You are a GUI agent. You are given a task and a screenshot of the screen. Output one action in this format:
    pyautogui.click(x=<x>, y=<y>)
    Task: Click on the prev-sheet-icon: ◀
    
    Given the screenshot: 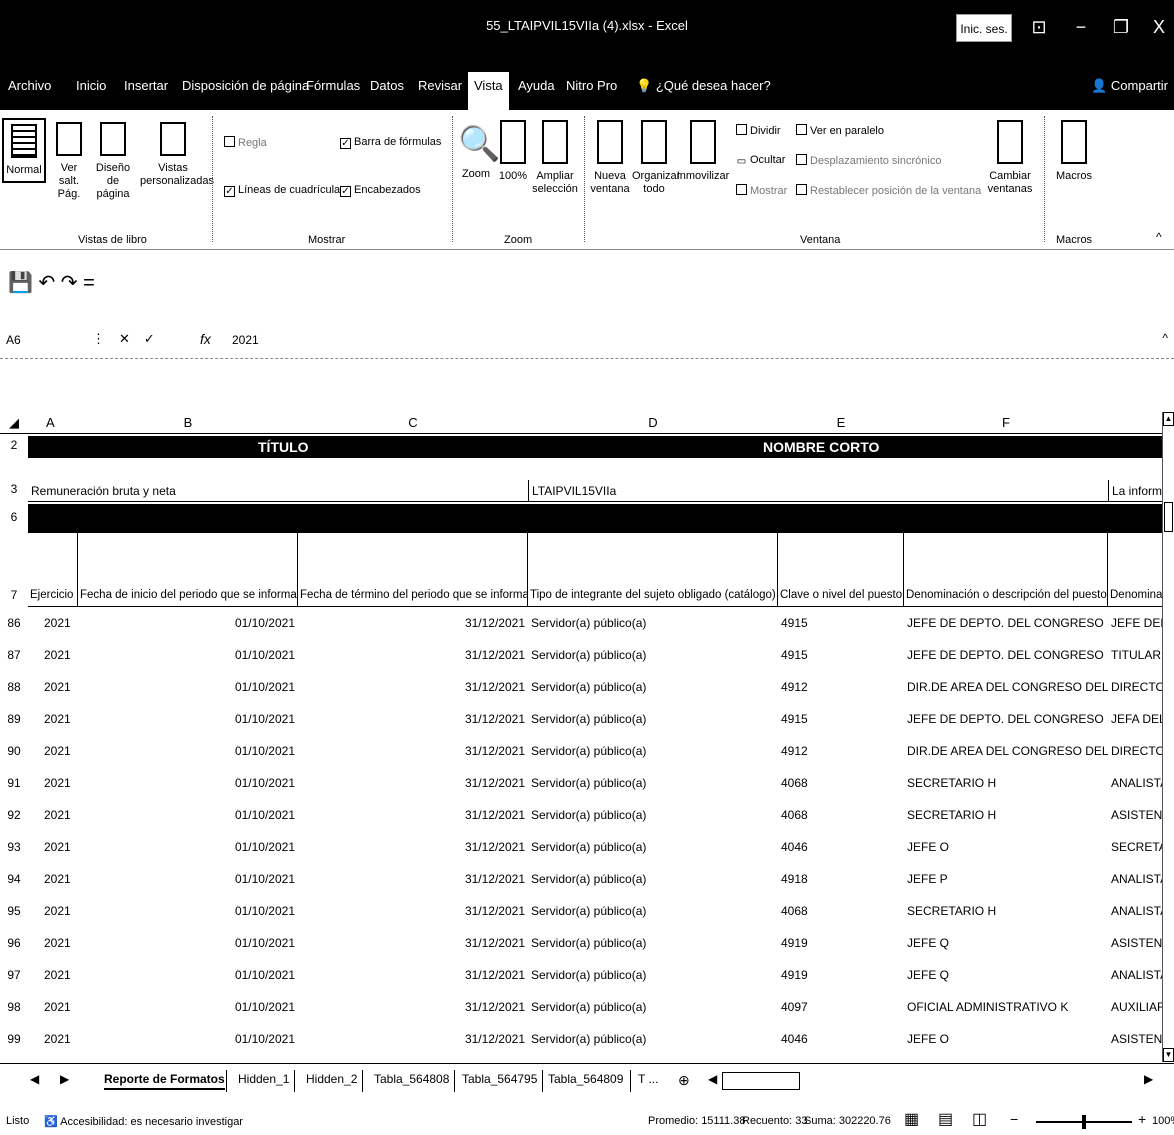 What is the action you would take?
    pyautogui.click(x=34, y=1079)
    